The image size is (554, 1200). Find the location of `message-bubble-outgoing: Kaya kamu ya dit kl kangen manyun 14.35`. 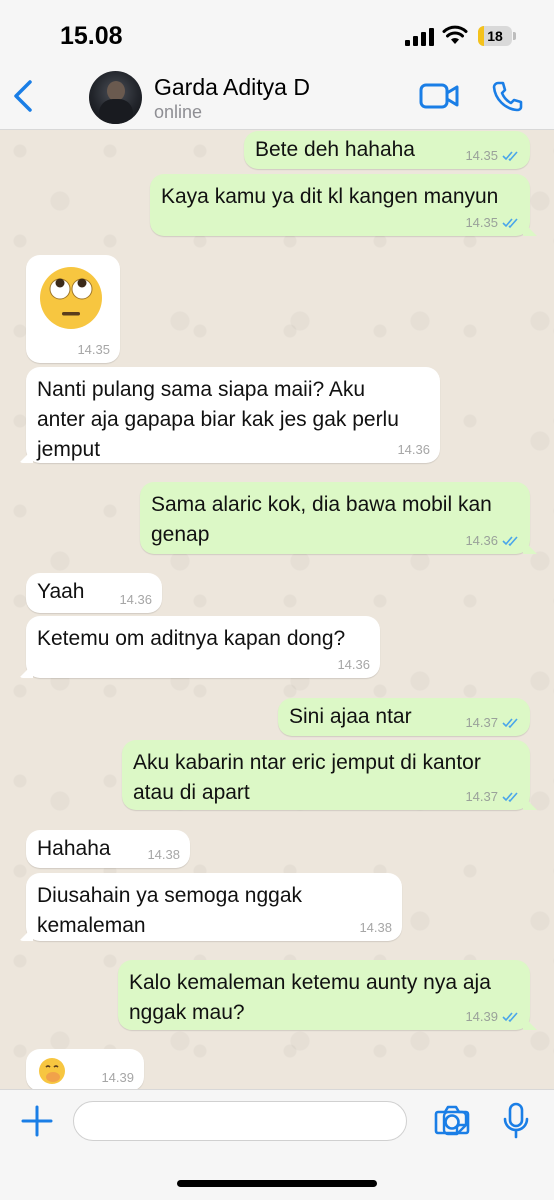

message-bubble-outgoing: Kaya kamu ya dit kl kangen manyun 14.35 is located at coordinates (343, 205).